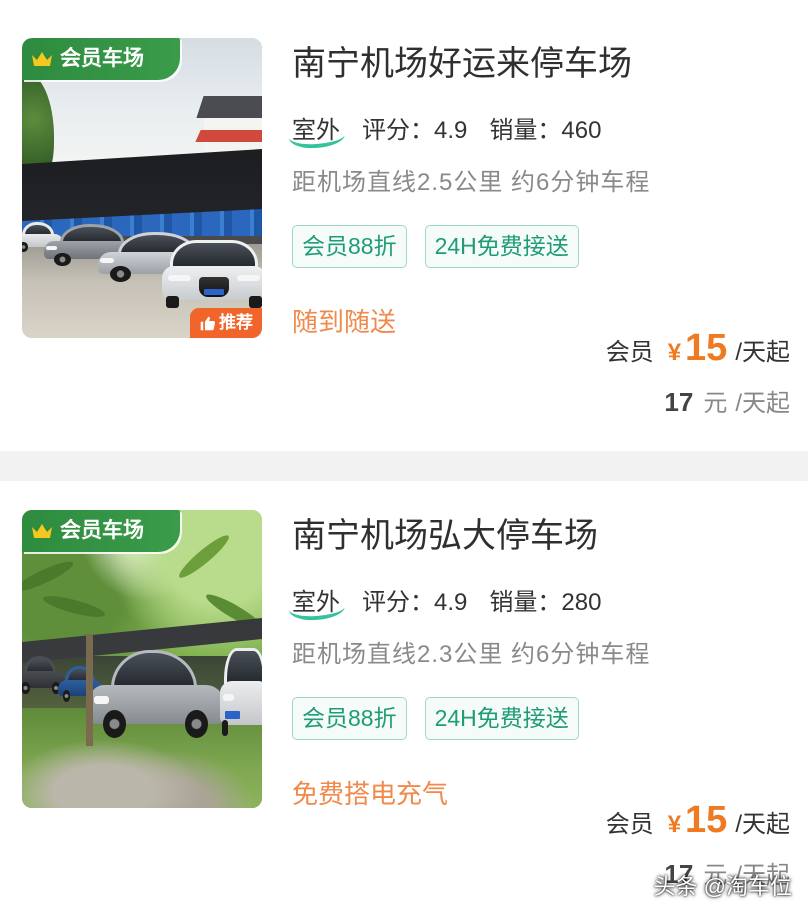  Describe the element at coordinates (581, 130) in the screenshot. I see `sales-value: 460` at that location.